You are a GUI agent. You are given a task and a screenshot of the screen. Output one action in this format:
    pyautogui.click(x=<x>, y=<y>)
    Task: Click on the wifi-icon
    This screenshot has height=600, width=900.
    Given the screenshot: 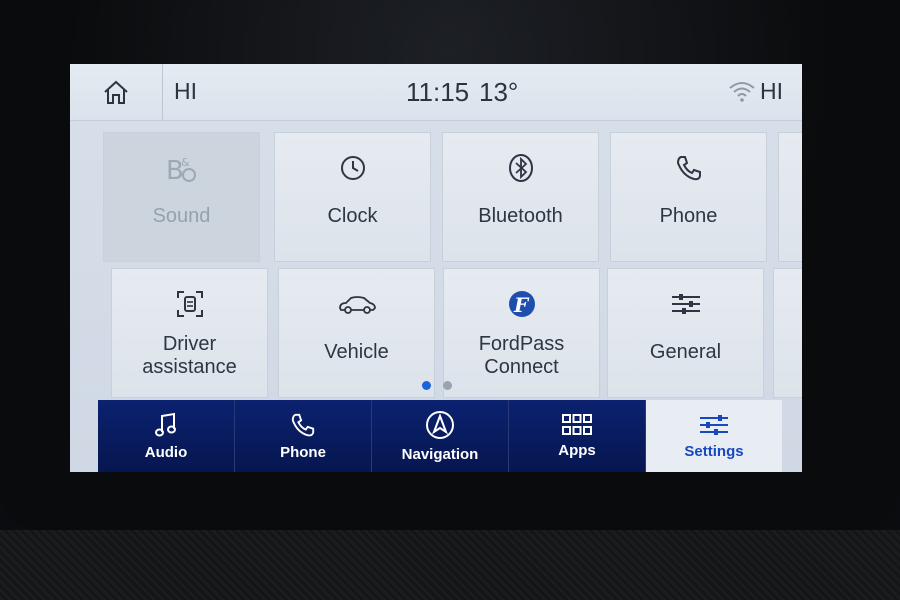 What is the action you would take?
    pyautogui.click(x=742, y=92)
    